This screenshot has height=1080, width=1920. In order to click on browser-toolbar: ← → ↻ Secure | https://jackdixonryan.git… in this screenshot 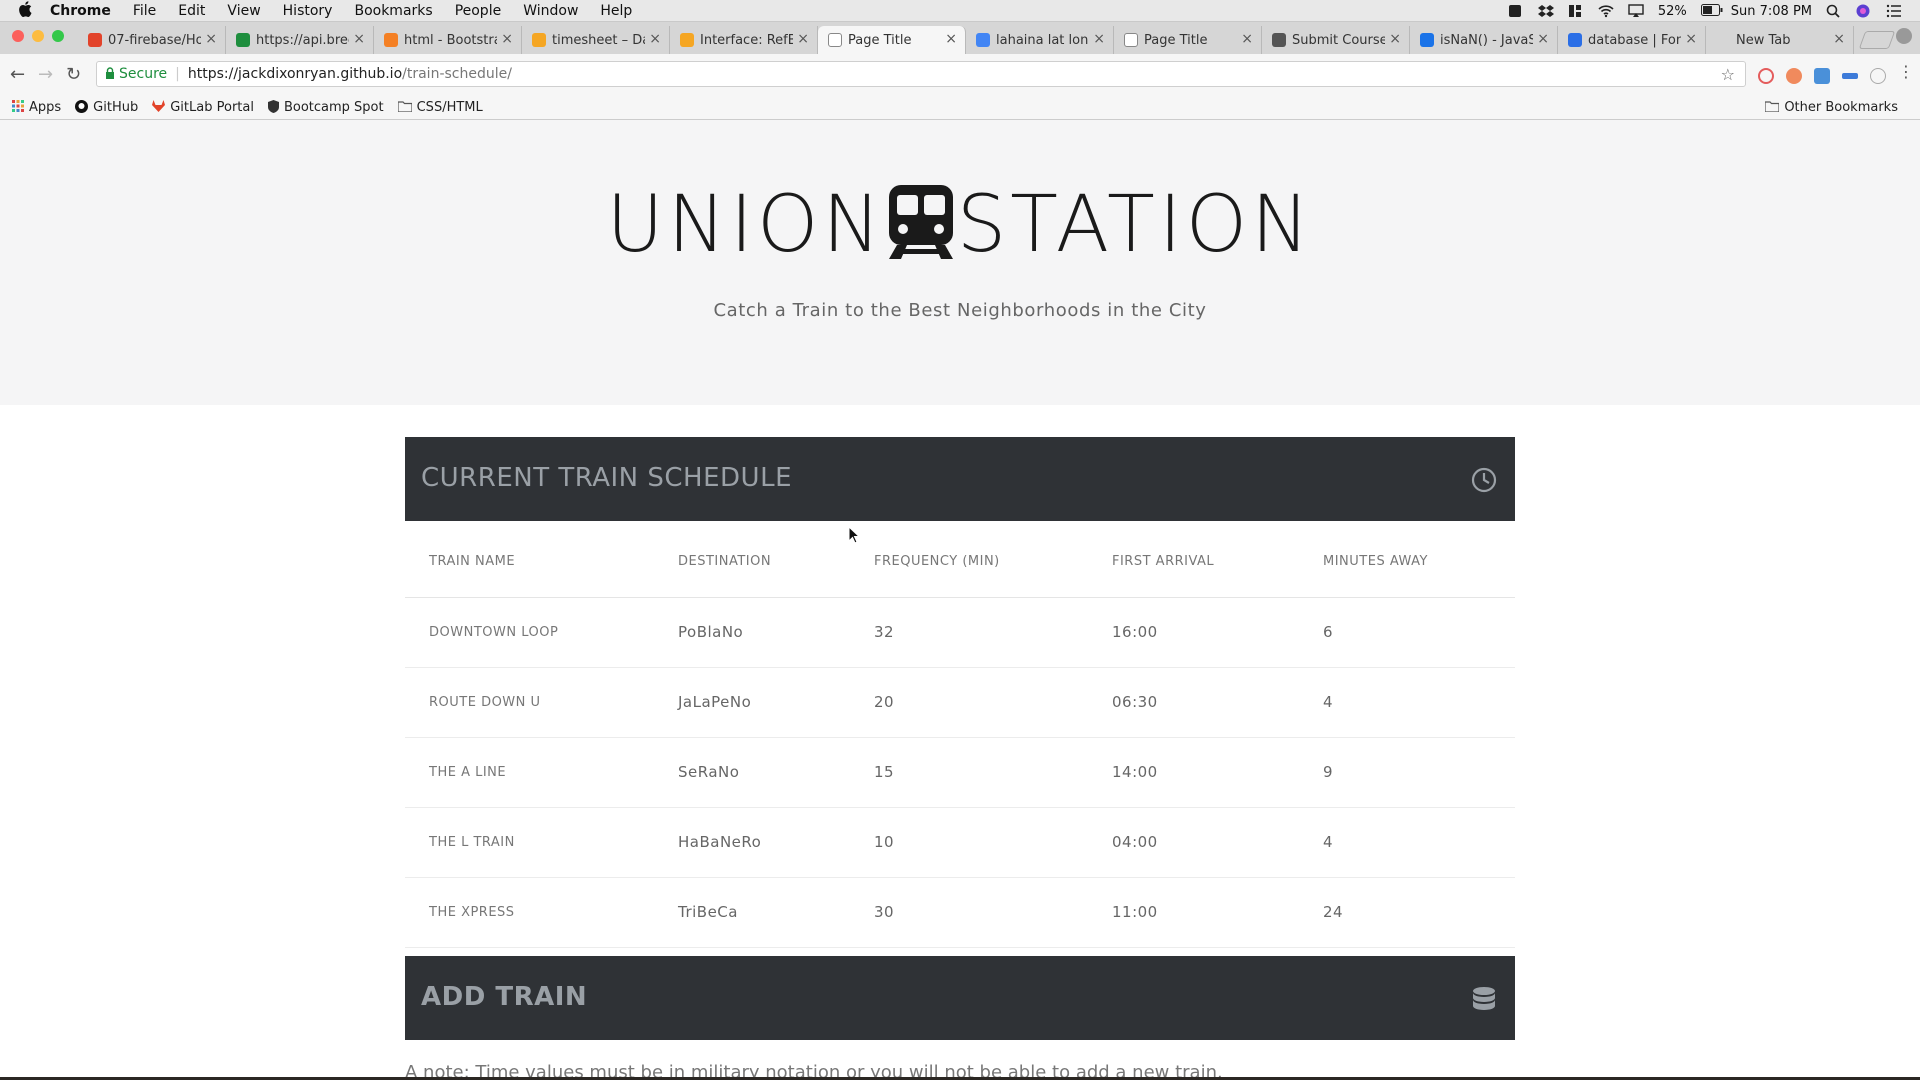, I will do `click(960, 75)`.